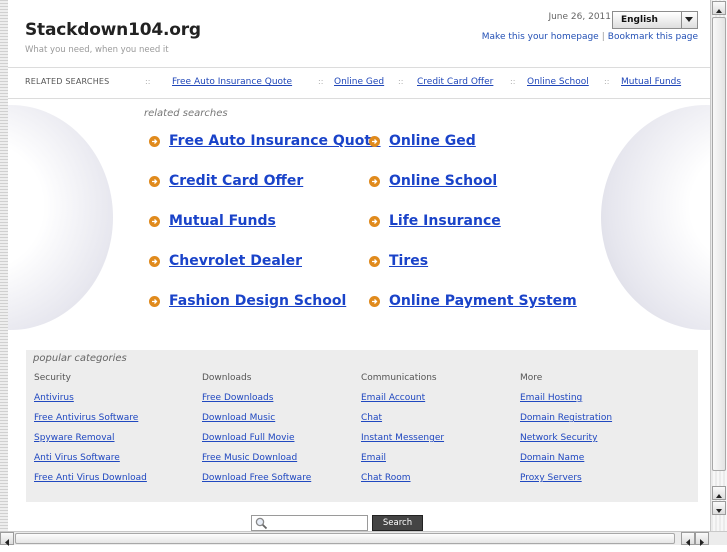 This screenshot has width=727, height=552. I want to click on related-search-link: Chevrolet Dealer, so click(235, 261).